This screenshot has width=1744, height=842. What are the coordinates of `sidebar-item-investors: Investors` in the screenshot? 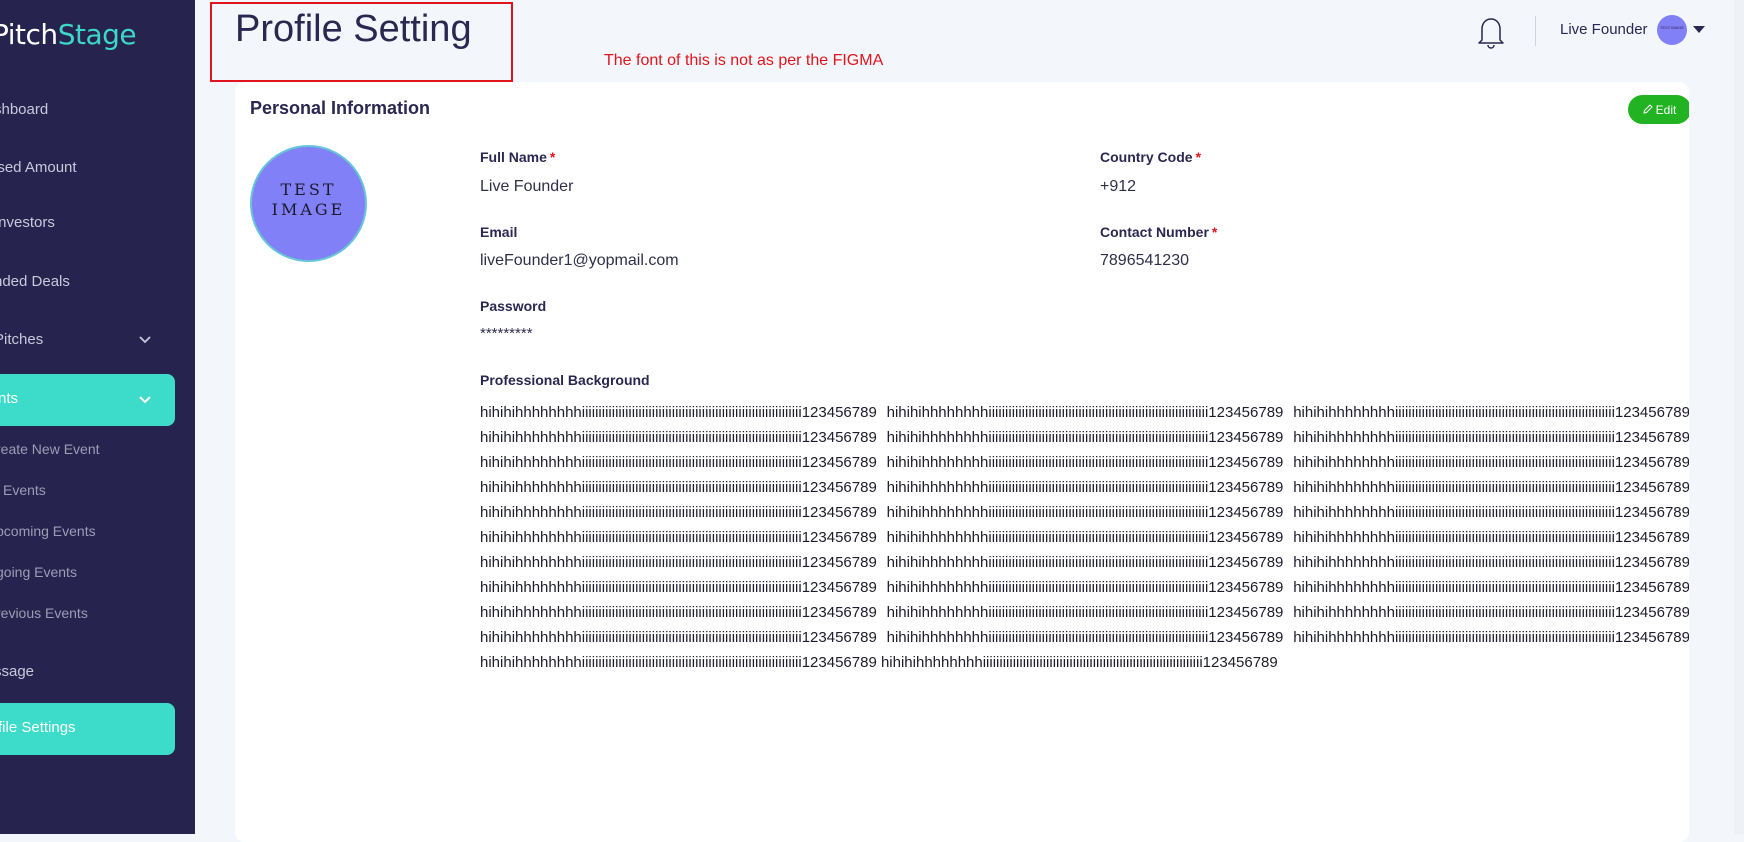 It's located at (97, 223).